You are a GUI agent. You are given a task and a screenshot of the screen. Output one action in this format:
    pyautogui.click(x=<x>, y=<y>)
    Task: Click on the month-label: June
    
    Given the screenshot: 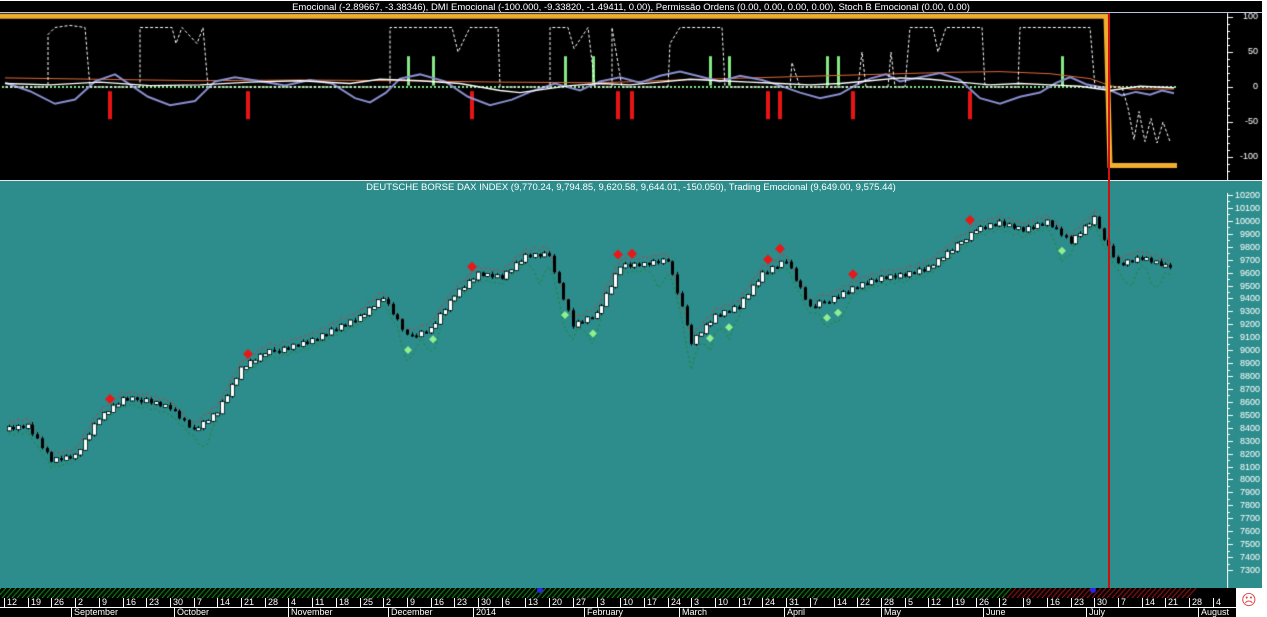 What is the action you would take?
    pyautogui.click(x=996, y=612)
    